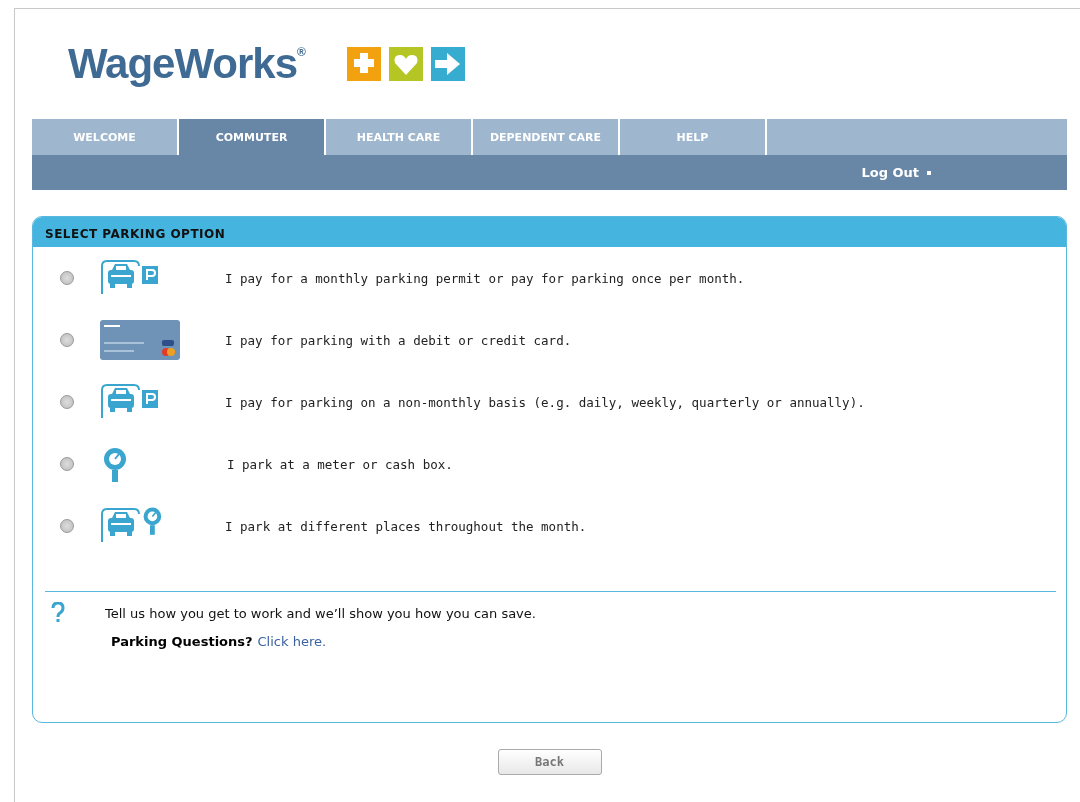 The image size is (1080, 802). Describe the element at coordinates (549, 232) in the screenshot. I see `panel-title: SELECT PARKING OPTION` at that location.